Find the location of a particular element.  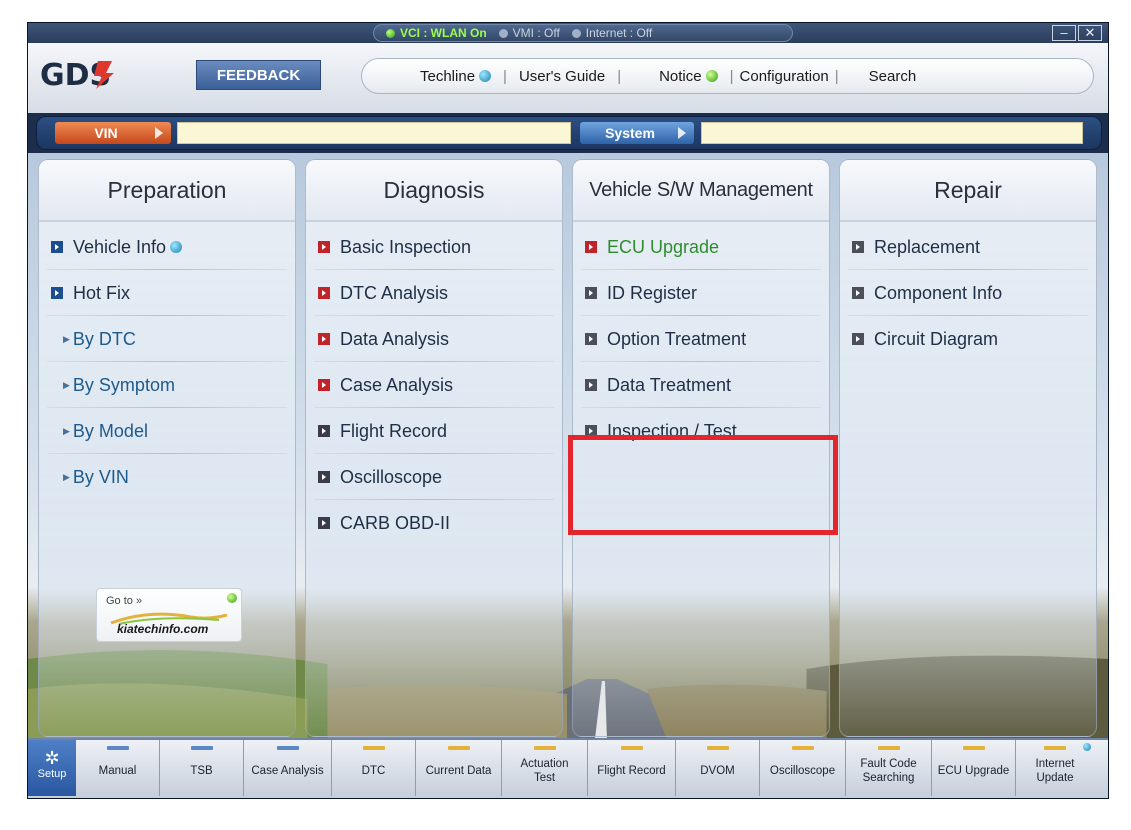

vin-label: VIN is located at coordinates (106, 133).